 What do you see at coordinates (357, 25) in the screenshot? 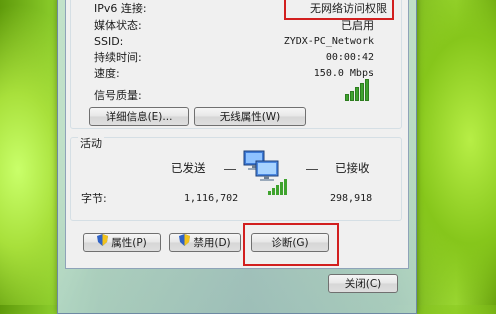
I see `media-state-value: 已启用` at bounding box center [357, 25].